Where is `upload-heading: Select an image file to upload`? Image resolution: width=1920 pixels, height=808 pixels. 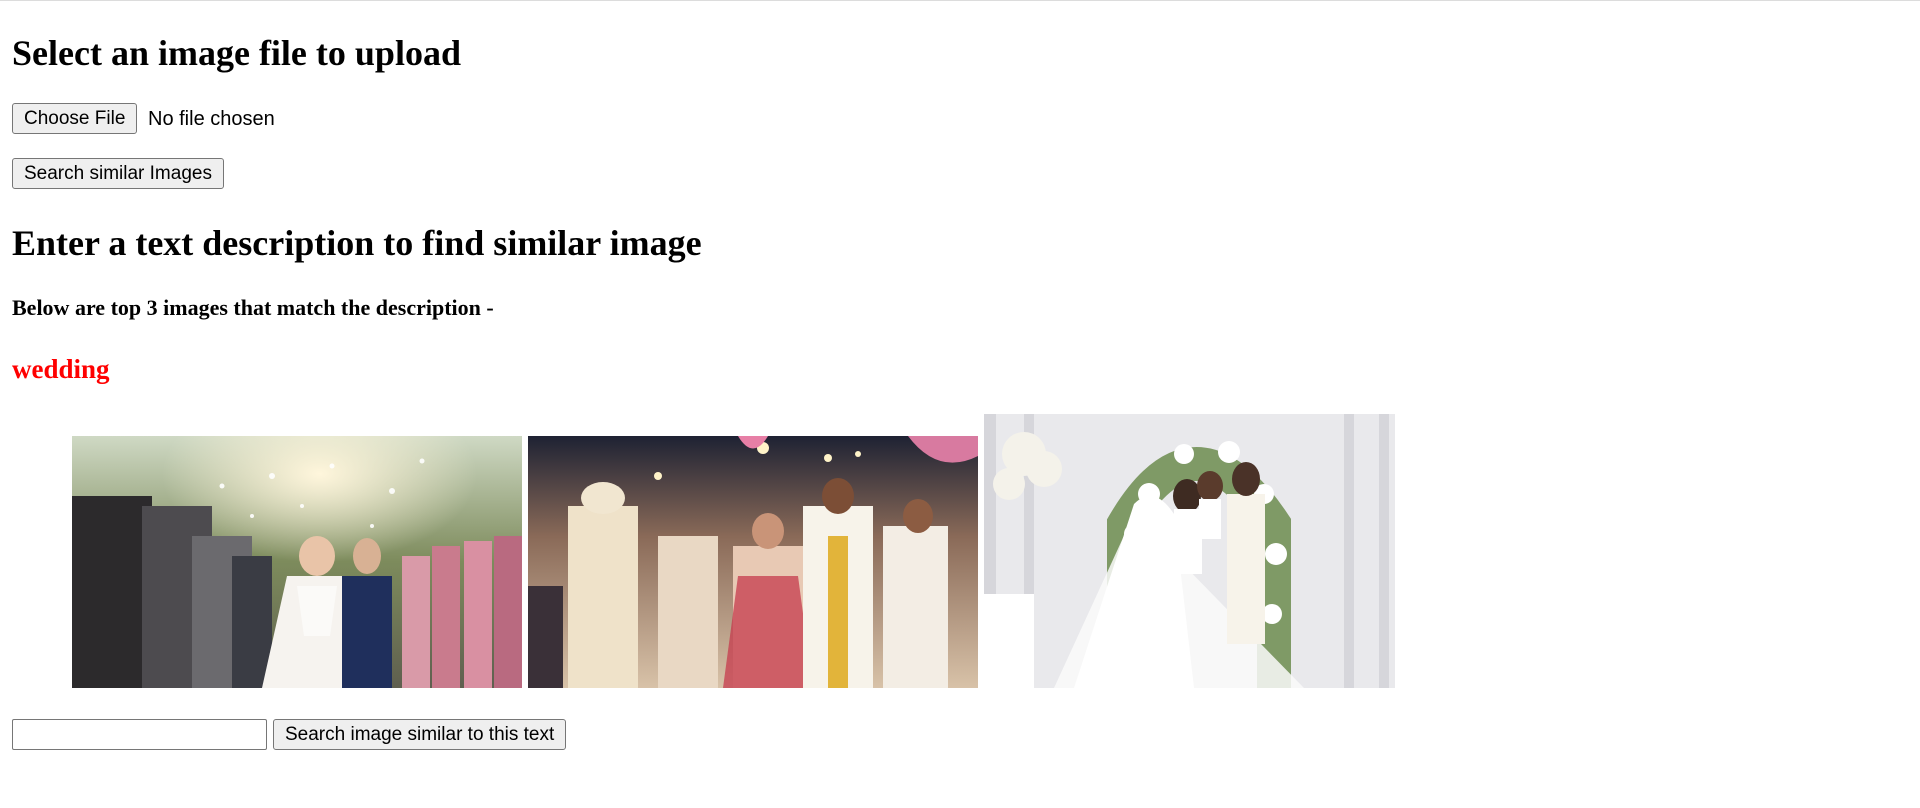
upload-heading: Select an image file to upload is located at coordinates (236, 53).